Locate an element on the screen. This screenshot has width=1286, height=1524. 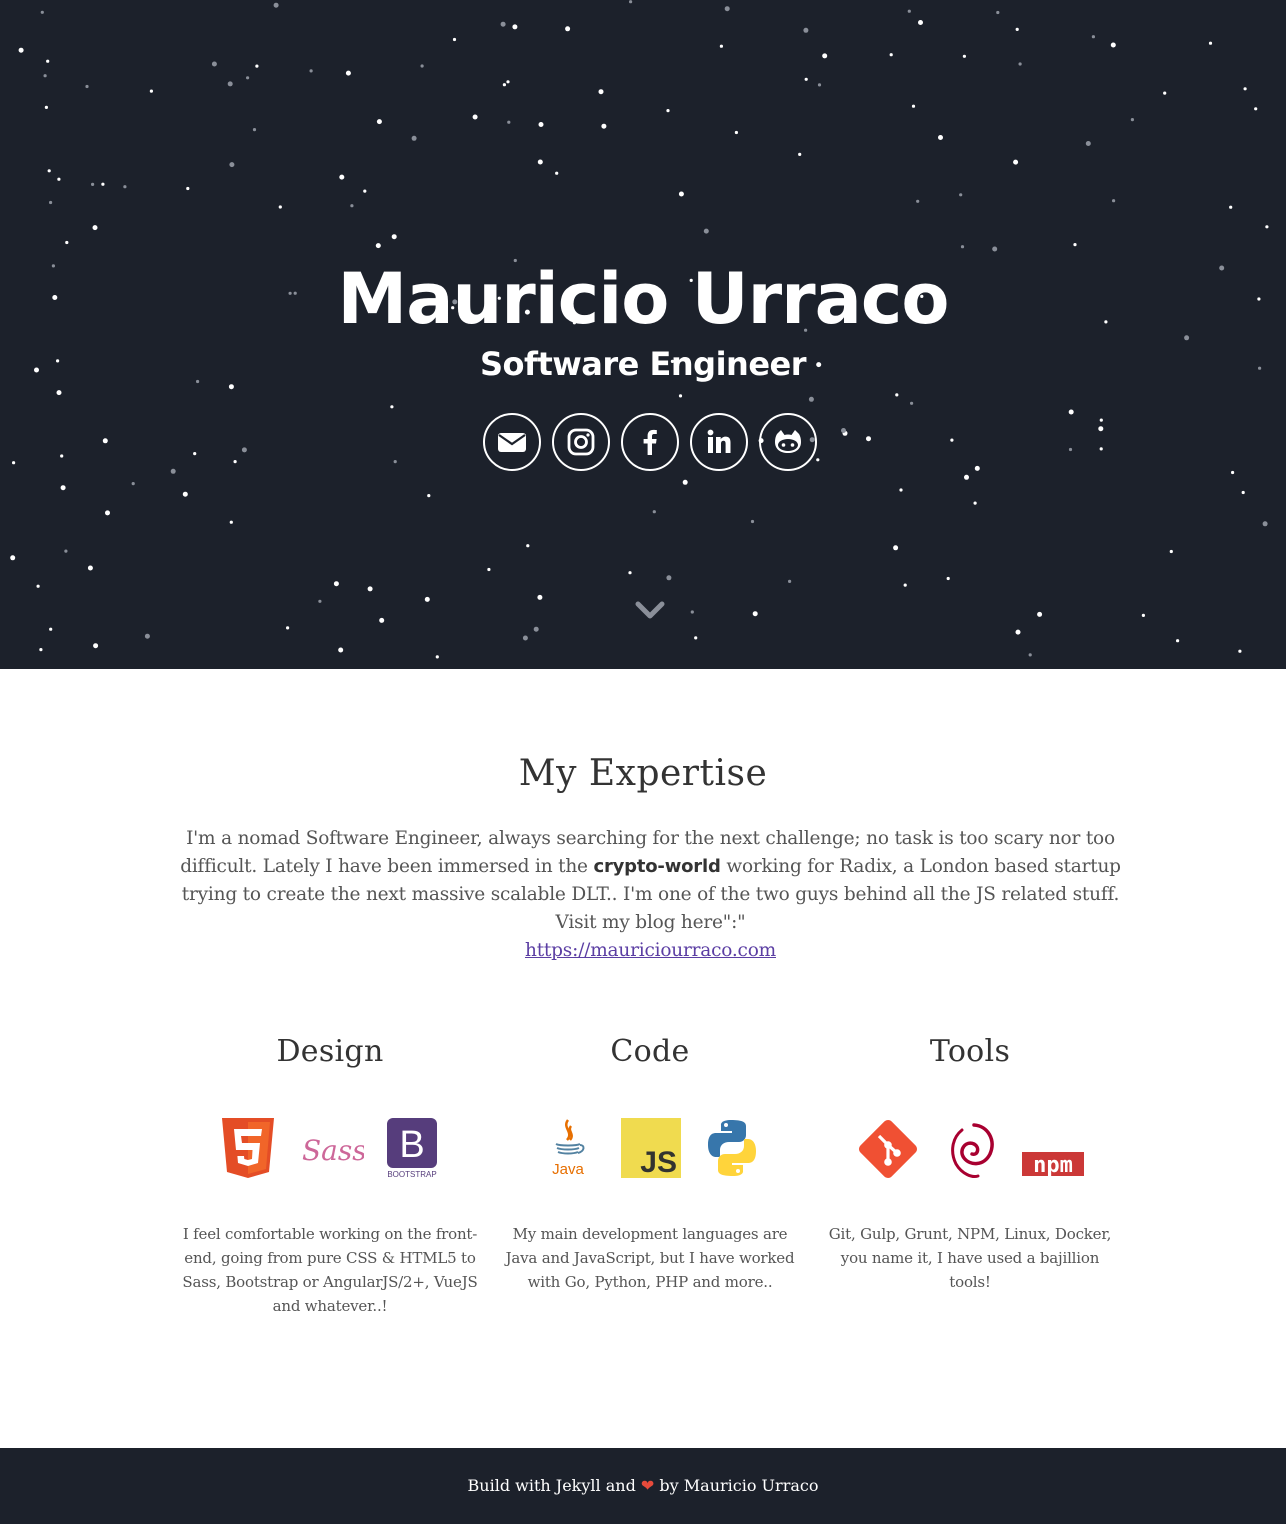
expertise-title: My Expertise is located at coordinates (643, 773).